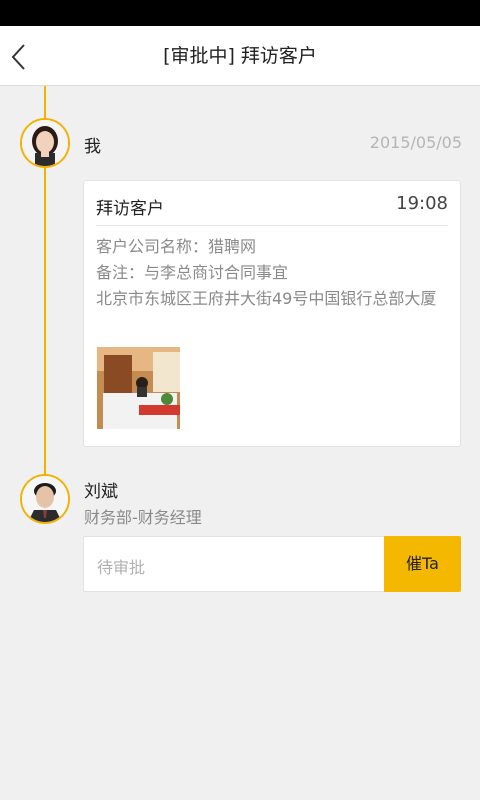 The height and width of the screenshot is (800, 480). I want to click on page-title: [审批中] 拜访客户, so click(240, 56).